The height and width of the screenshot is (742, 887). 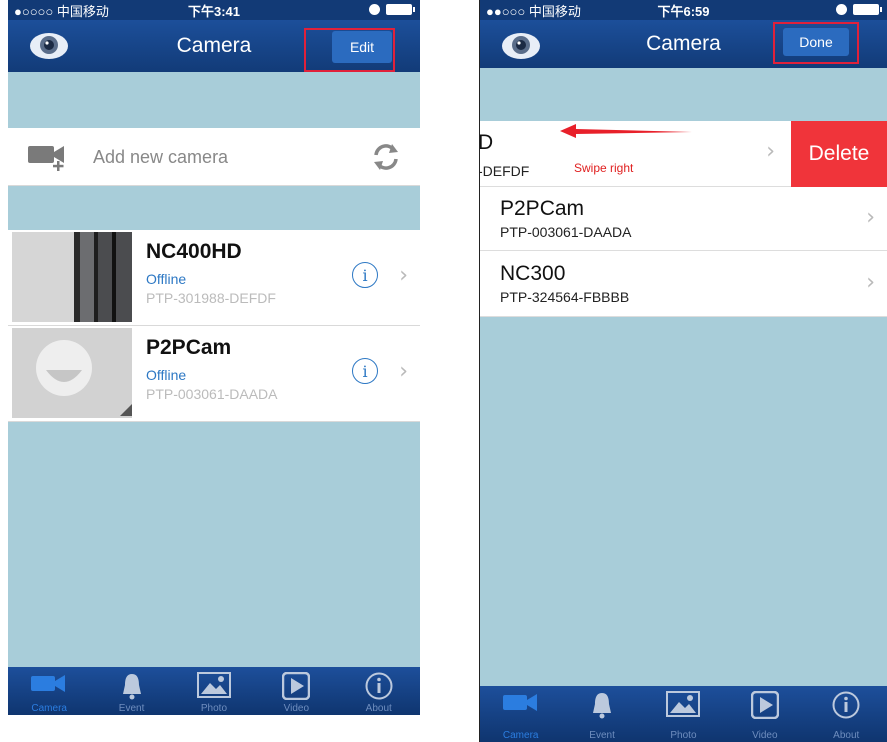 What do you see at coordinates (604, 168) in the screenshot?
I see `swipe-annotation: Swipe right` at bounding box center [604, 168].